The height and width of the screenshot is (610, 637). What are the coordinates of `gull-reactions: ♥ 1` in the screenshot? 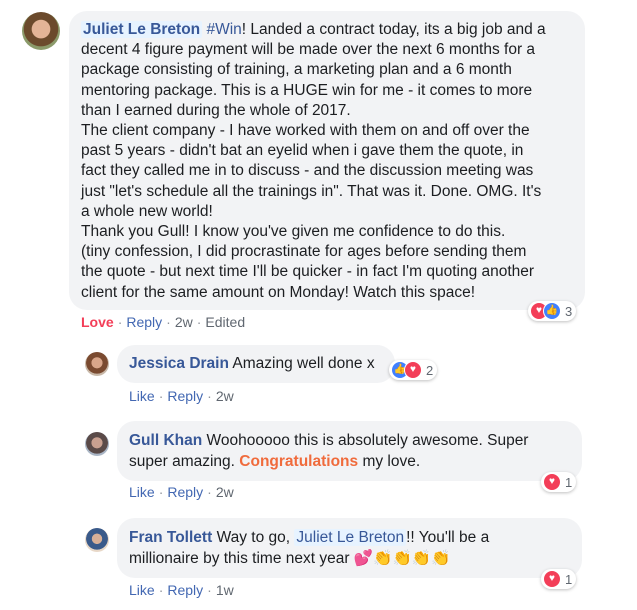 It's located at (559, 482).